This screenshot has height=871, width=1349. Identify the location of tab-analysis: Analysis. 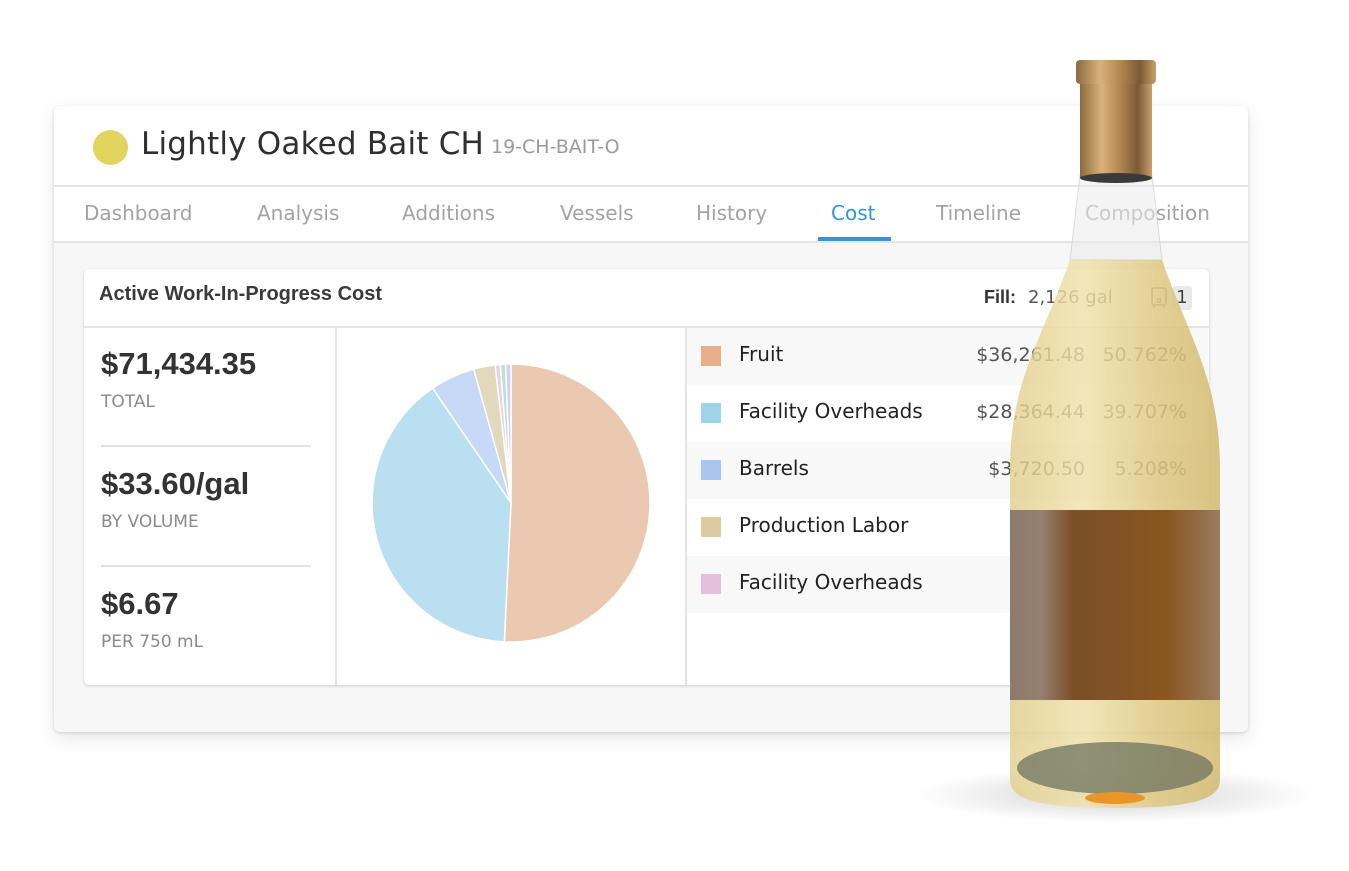
(298, 213).